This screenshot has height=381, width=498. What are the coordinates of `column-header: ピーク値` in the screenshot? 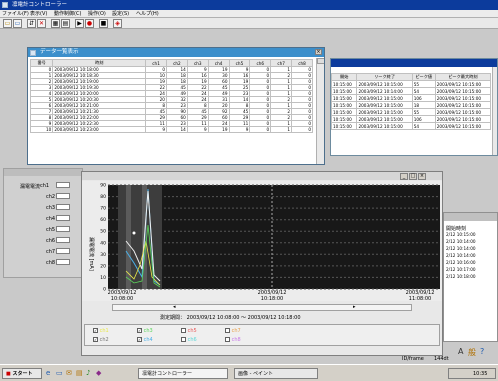 It's located at (423, 77).